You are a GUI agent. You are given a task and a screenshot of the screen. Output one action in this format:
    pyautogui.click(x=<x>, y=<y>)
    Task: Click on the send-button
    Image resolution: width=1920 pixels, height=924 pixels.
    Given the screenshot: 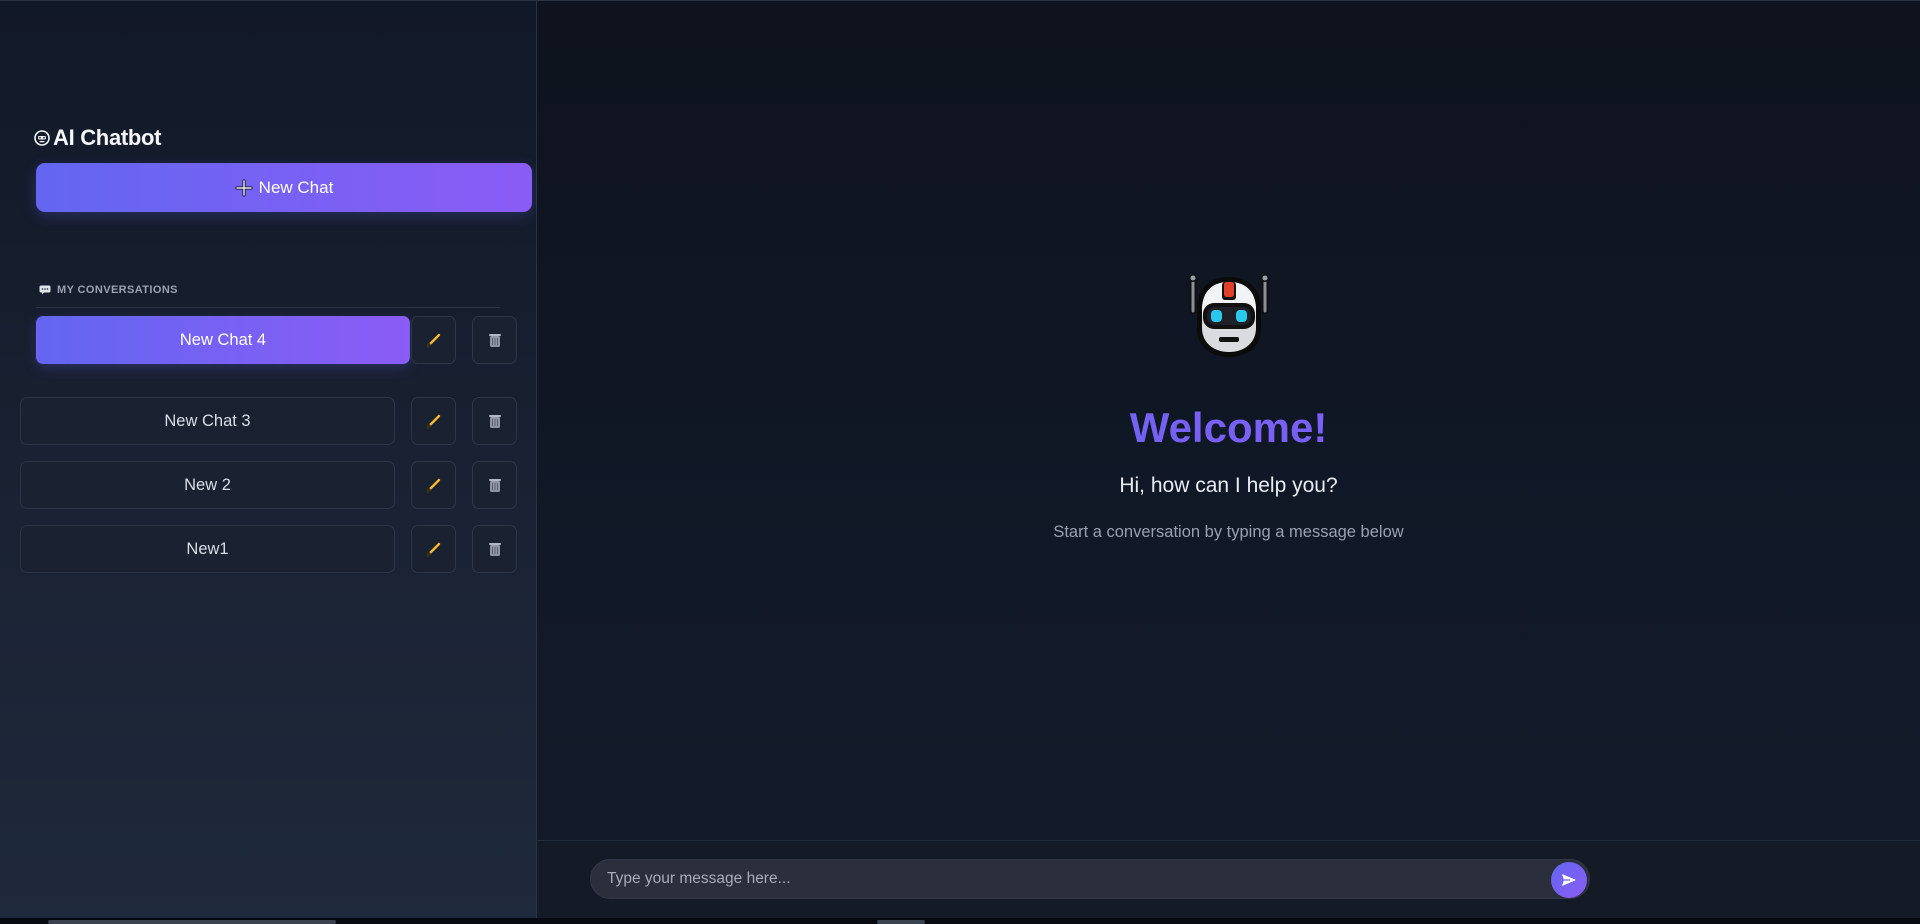 What is the action you would take?
    pyautogui.click(x=1569, y=880)
    